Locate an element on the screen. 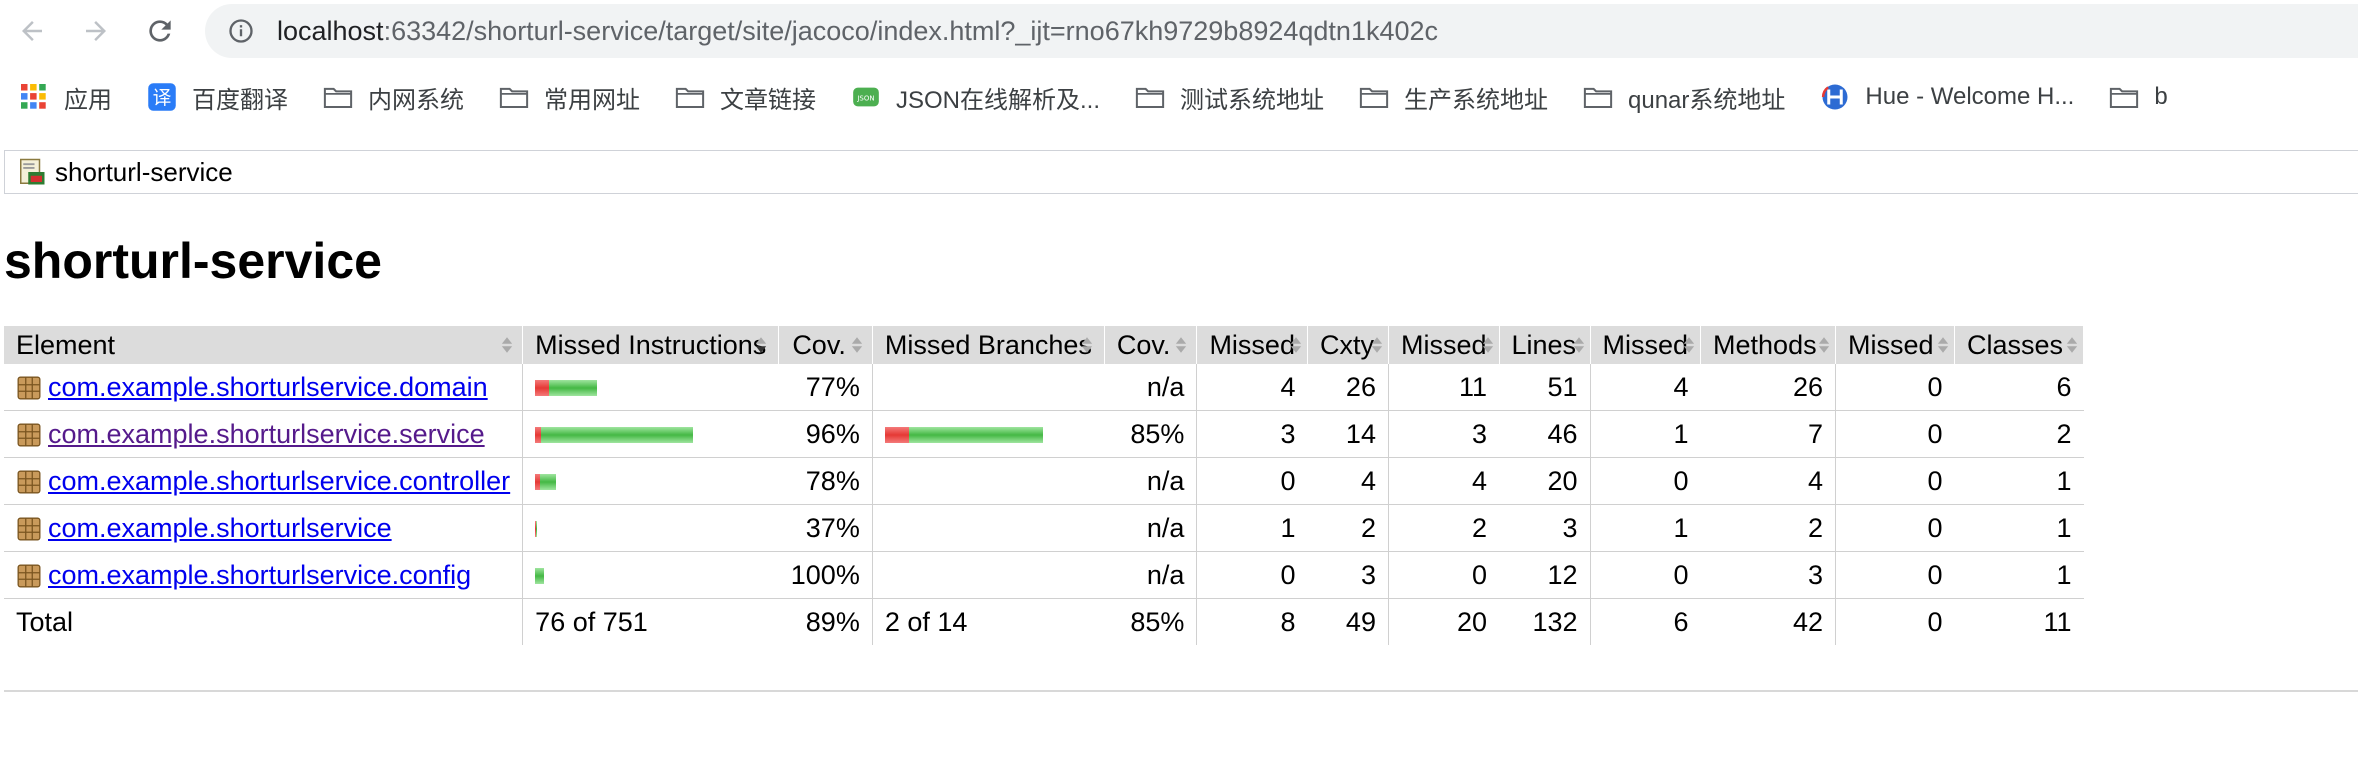 The height and width of the screenshot is (772, 2358). bookmark-label: 文章链接 is located at coordinates (768, 100).